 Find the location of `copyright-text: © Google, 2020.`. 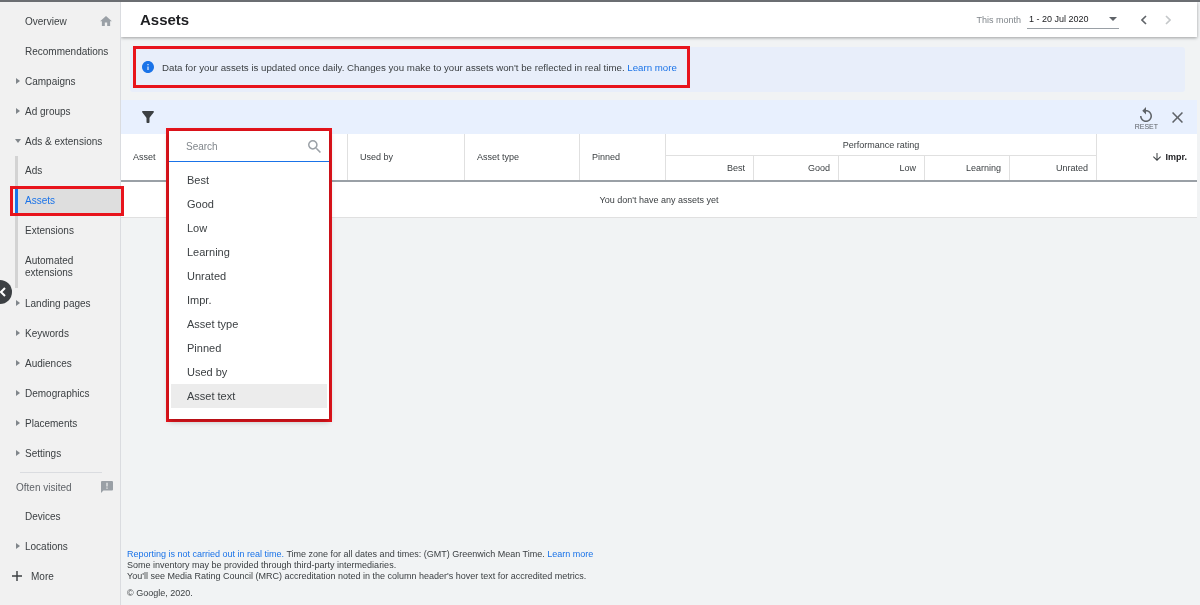

copyright-text: © Google, 2020. is located at coordinates (160, 593).